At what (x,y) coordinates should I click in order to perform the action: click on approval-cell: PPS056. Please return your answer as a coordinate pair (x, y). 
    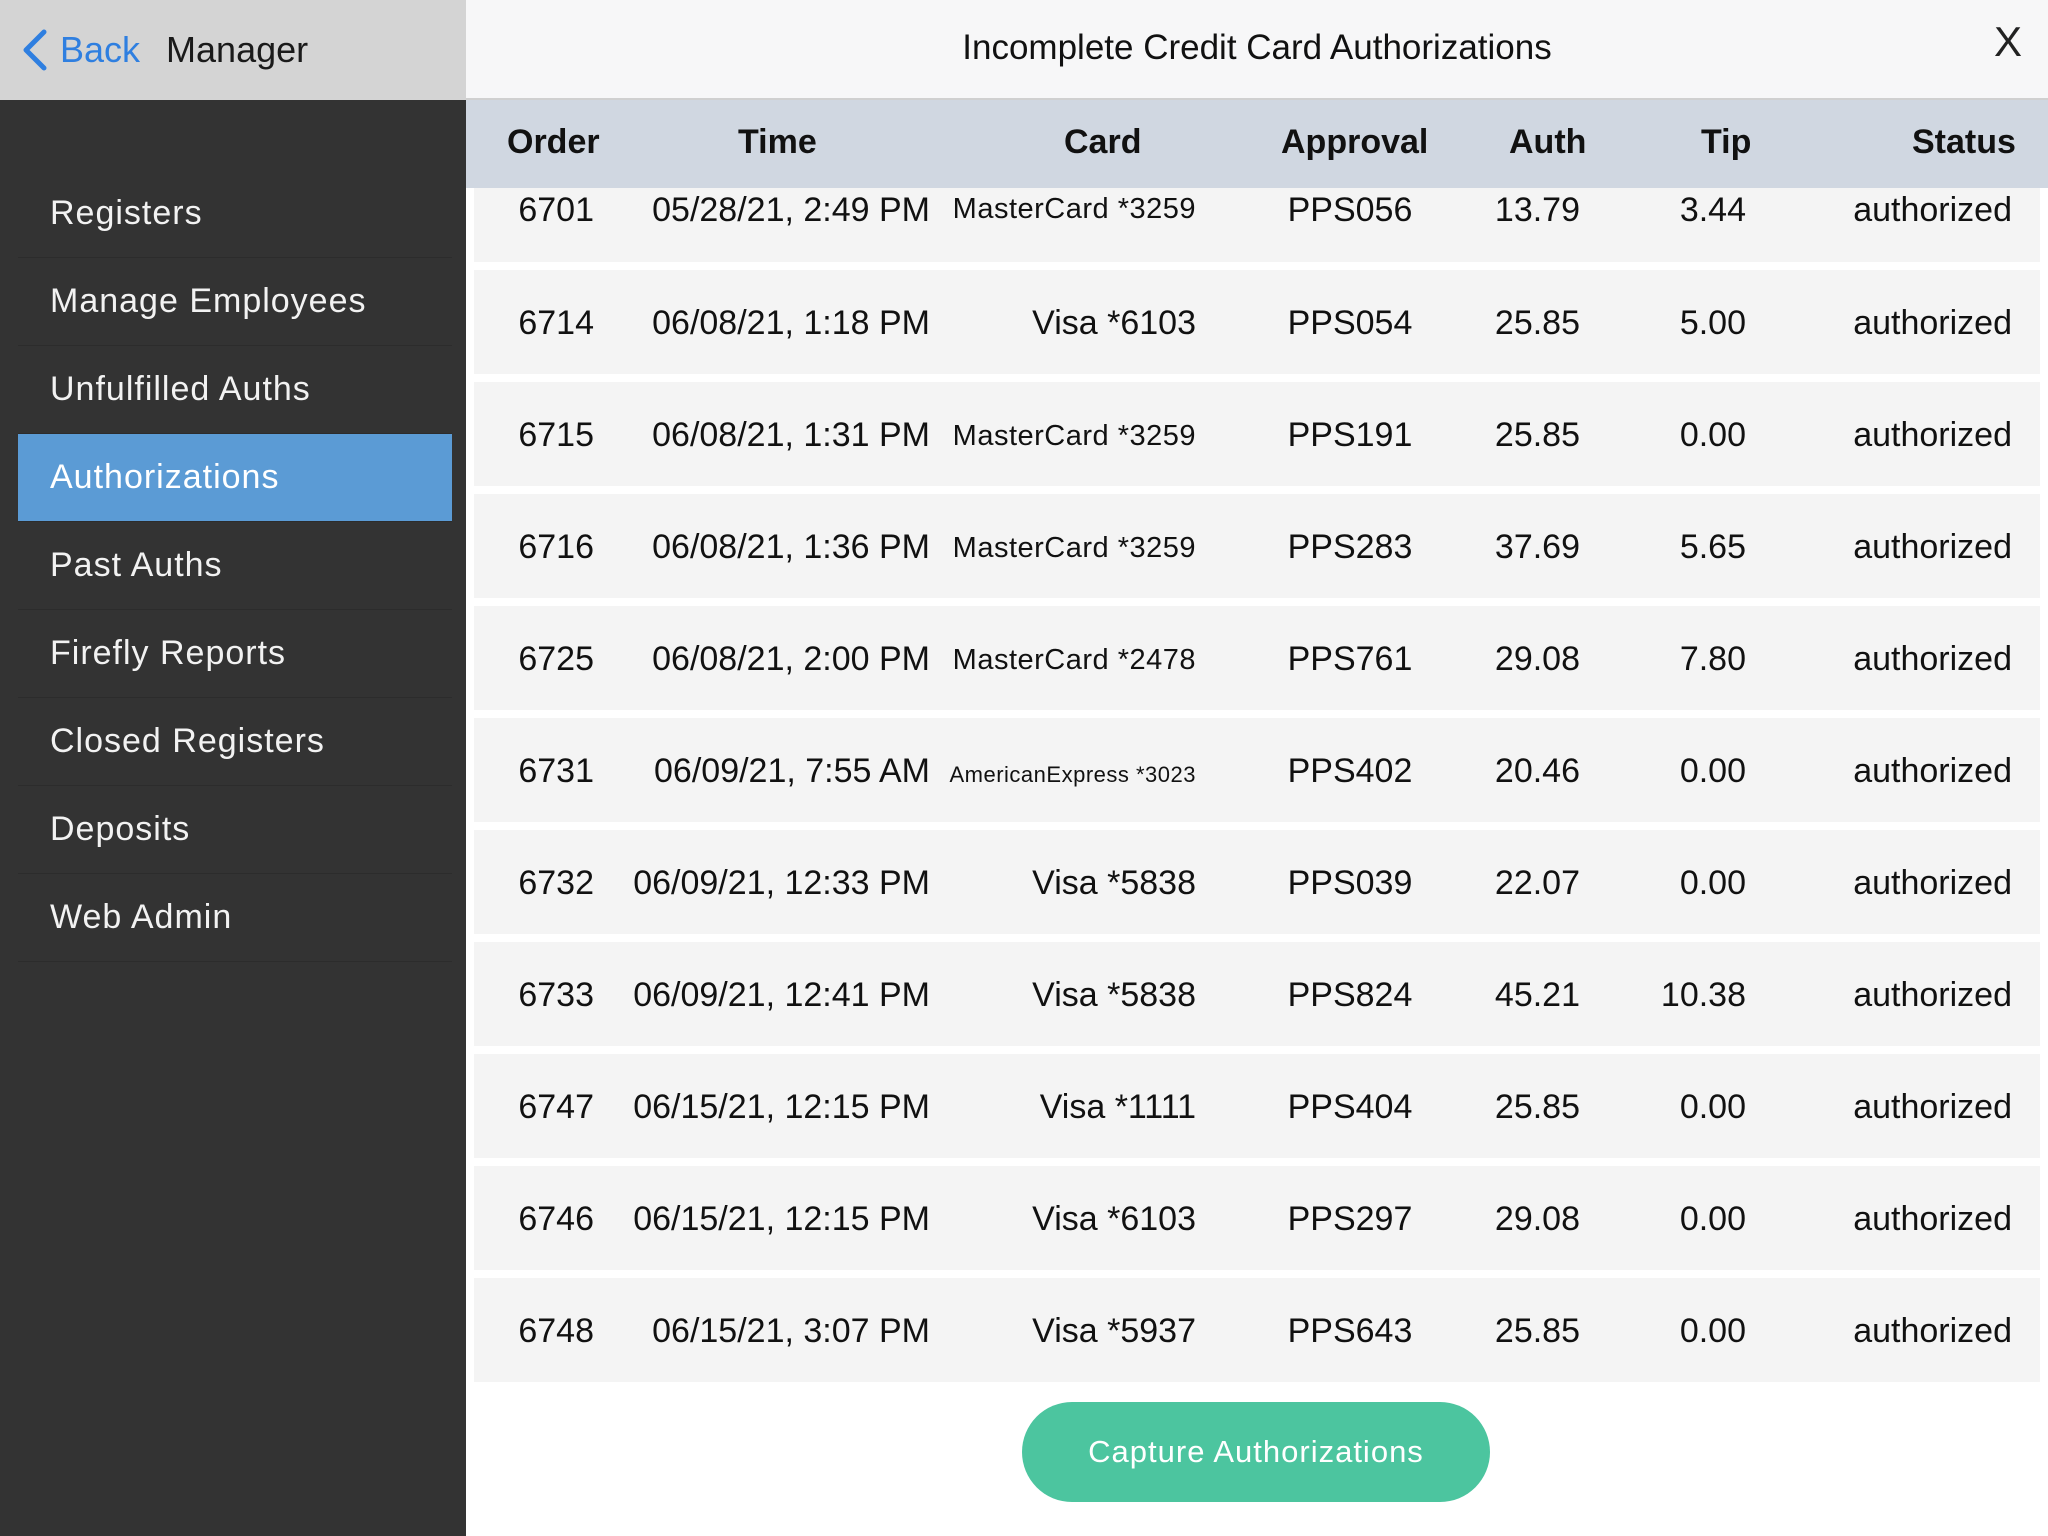
    Looking at the image, I should click on (1350, 210).